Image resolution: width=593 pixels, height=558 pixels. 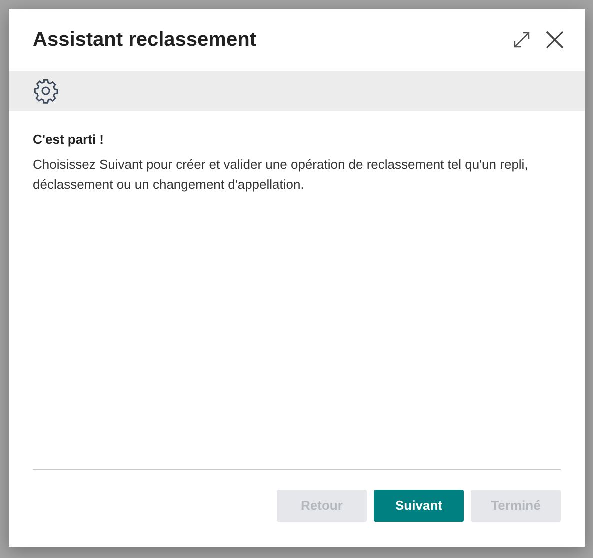 What do you see at coordinates (281, 175) in the screenshot?
I see `step-description: Choisissez Suivant pour créer et valider une opération de reclassement tel qu'un repli, déclassement ou un changement d'appellation.` at bounding box center [281, 175].